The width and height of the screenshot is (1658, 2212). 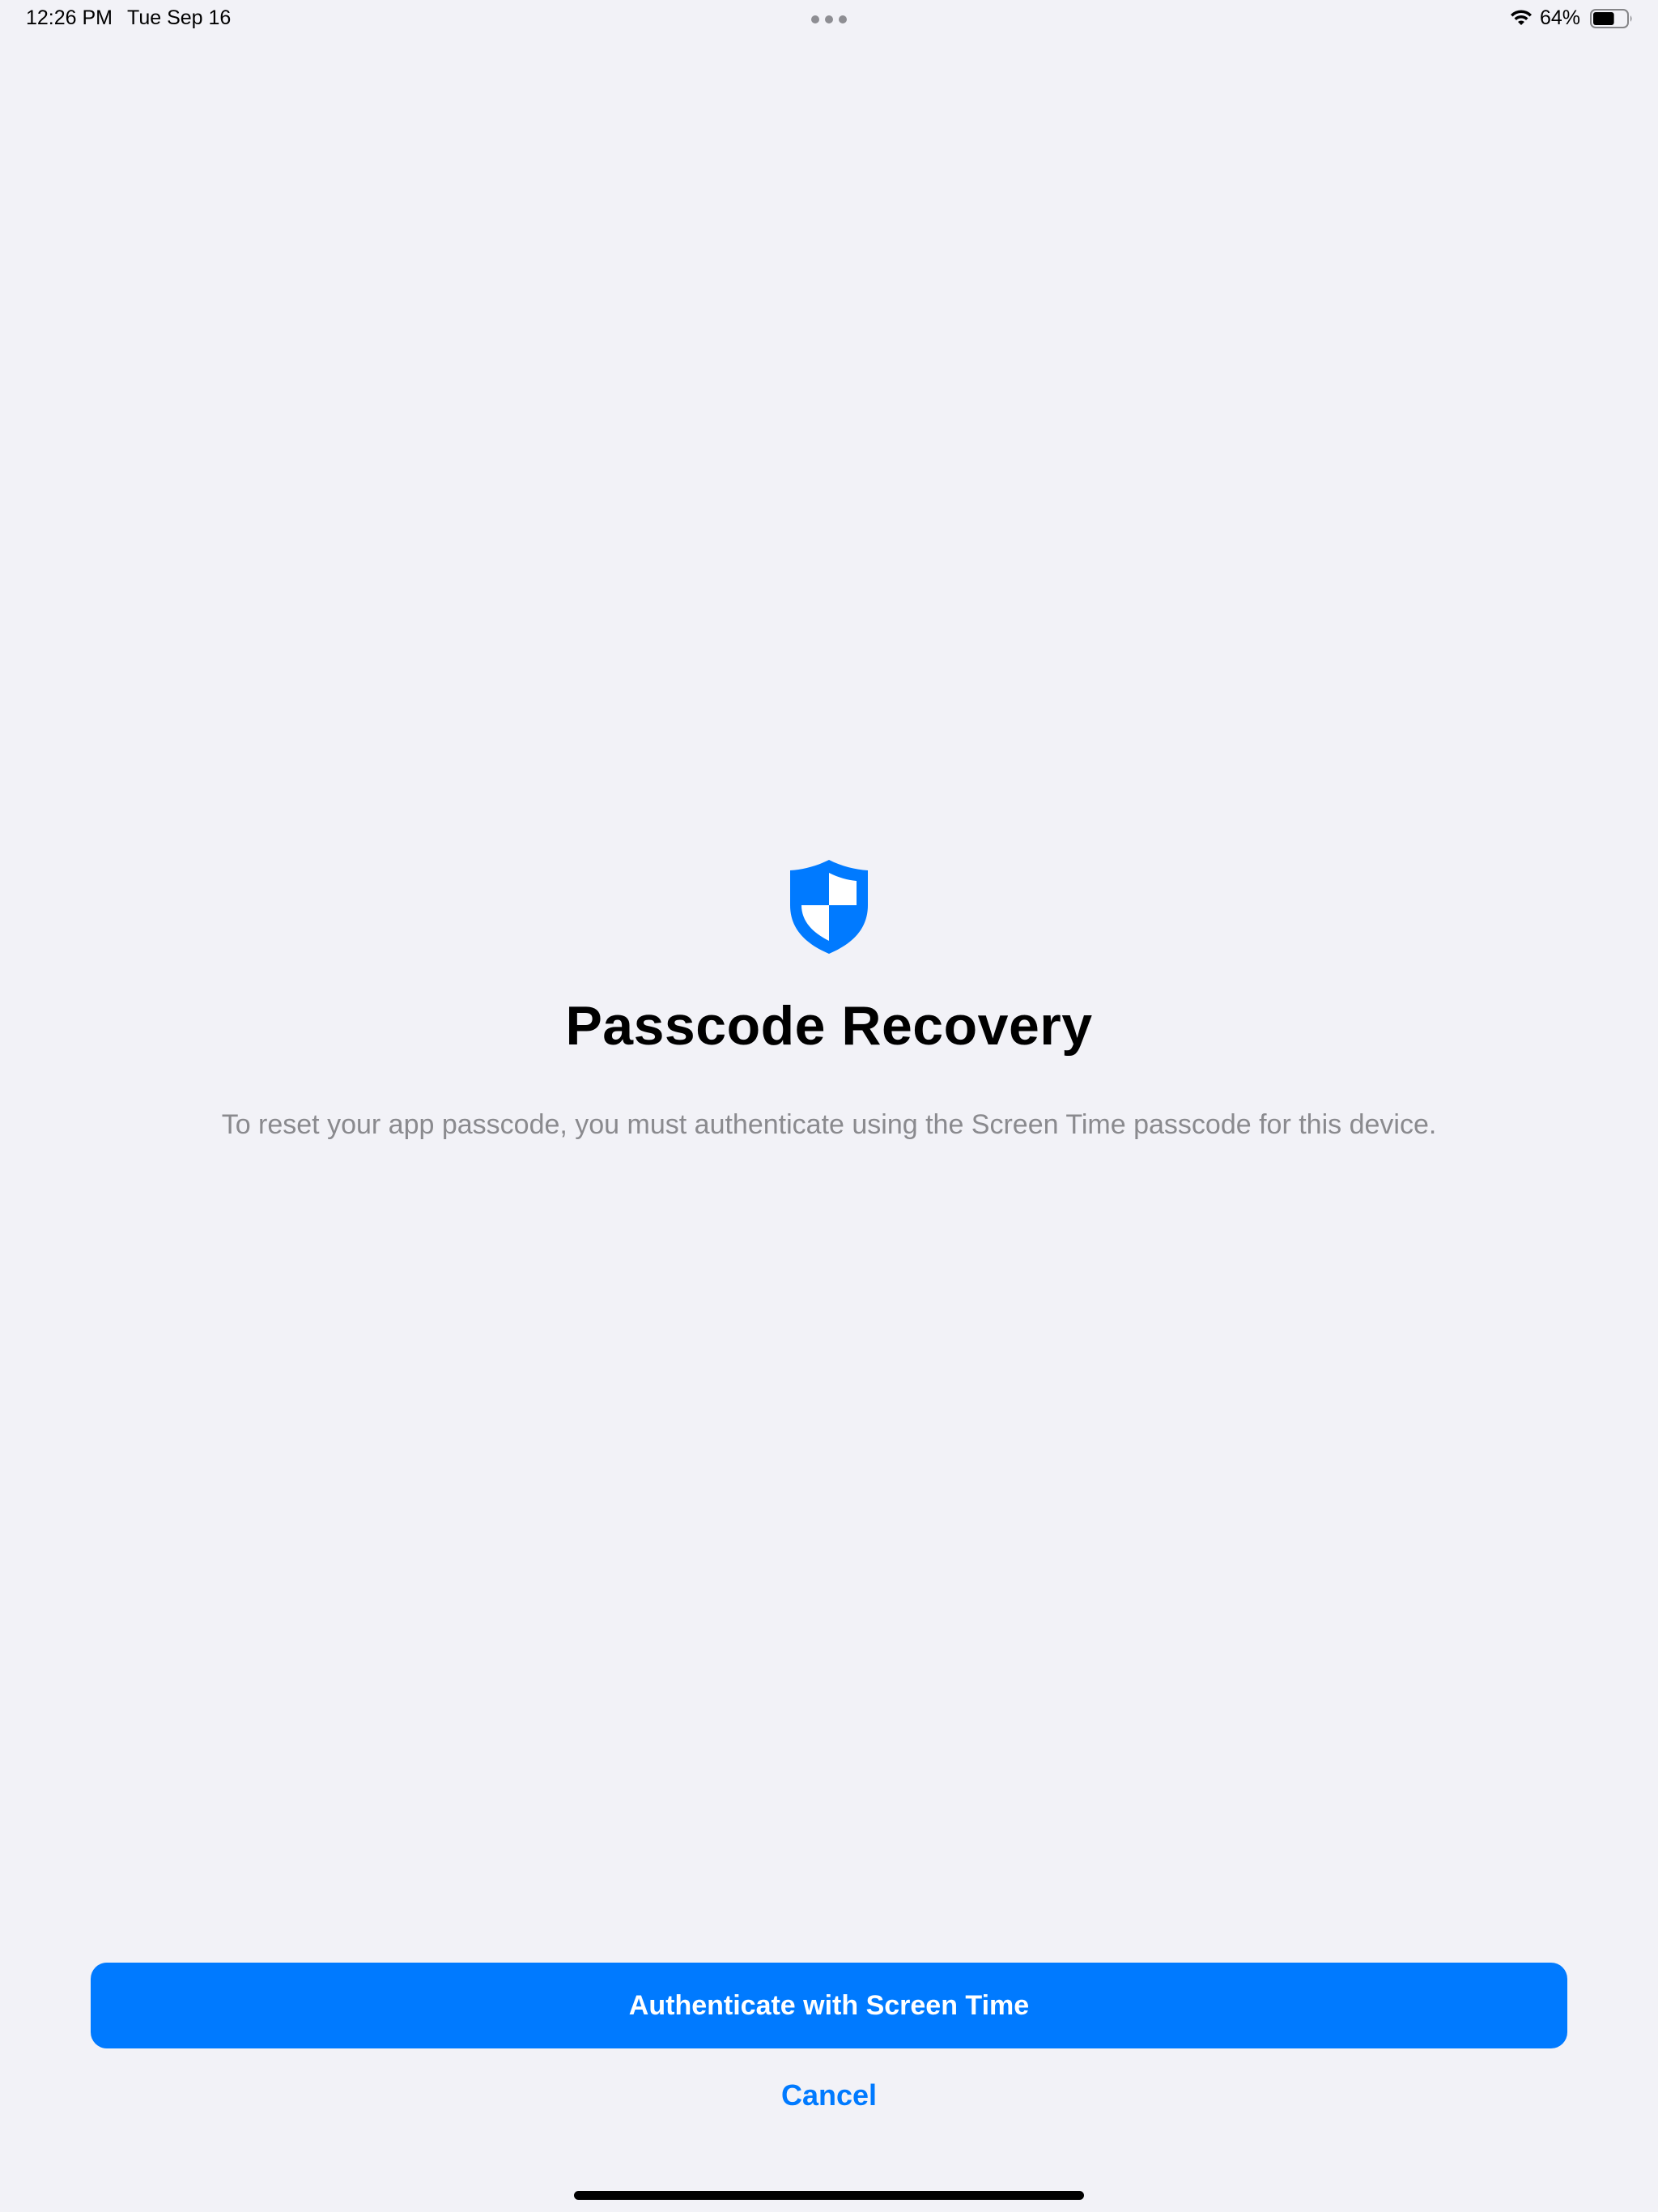 What do you see at coordinates (69, 18) in the screenshot?
I see `status-time: 12:26 PM` at bounding box center [69, 18].